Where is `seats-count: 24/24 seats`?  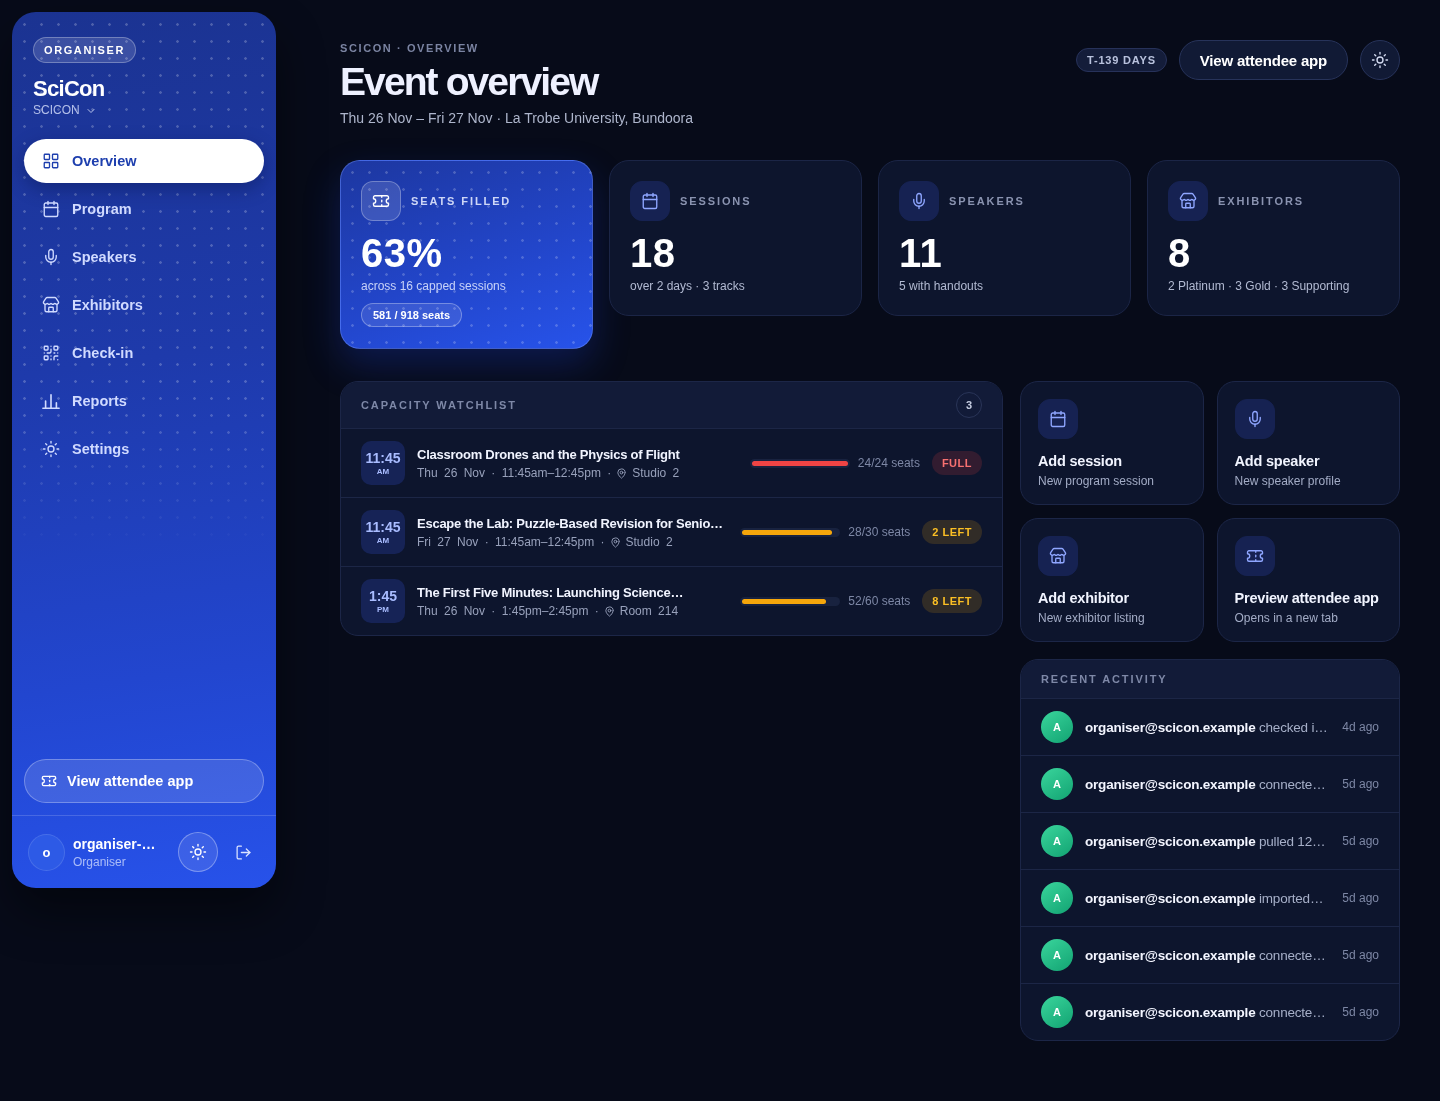
seats-count: 24/24 seats is located at coordinates (888, 463).